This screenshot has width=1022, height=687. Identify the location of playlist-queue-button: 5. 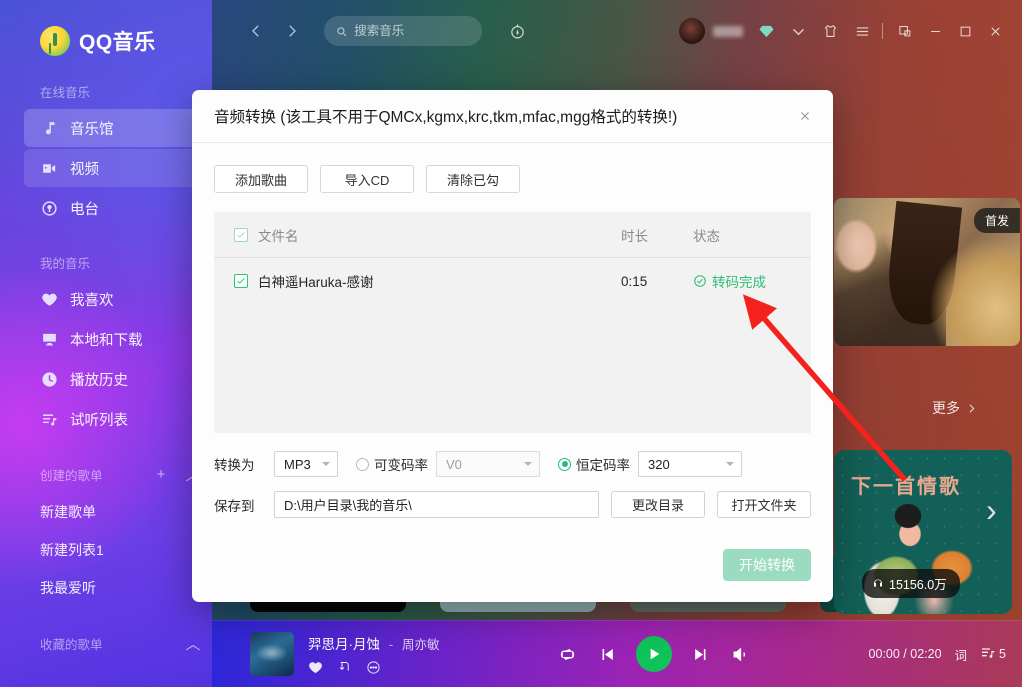
(993, 654).